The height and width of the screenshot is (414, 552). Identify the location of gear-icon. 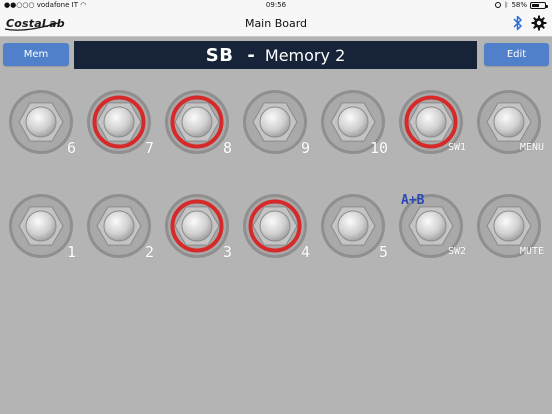
(539, 25).